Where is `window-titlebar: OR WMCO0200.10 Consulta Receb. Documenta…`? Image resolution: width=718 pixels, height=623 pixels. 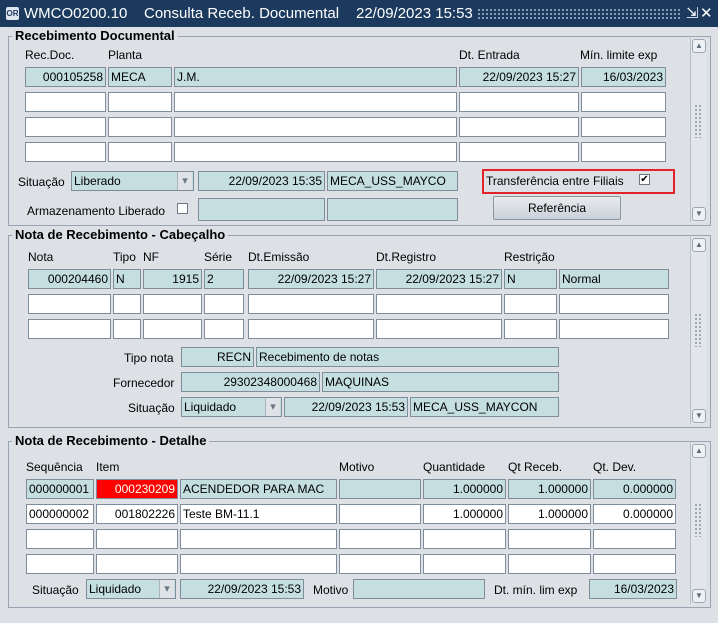 window-titlebar: OR WMCO0200.10 Consulta Receb. Documenta… is located at coordinates (359, 13).